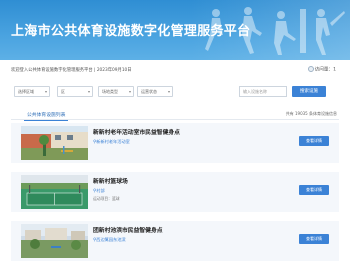  Describe the element at coordinates (136, 131) in the screenshot. I see `facility-name: 新新村老年活动室市民益智健身点` at that location.